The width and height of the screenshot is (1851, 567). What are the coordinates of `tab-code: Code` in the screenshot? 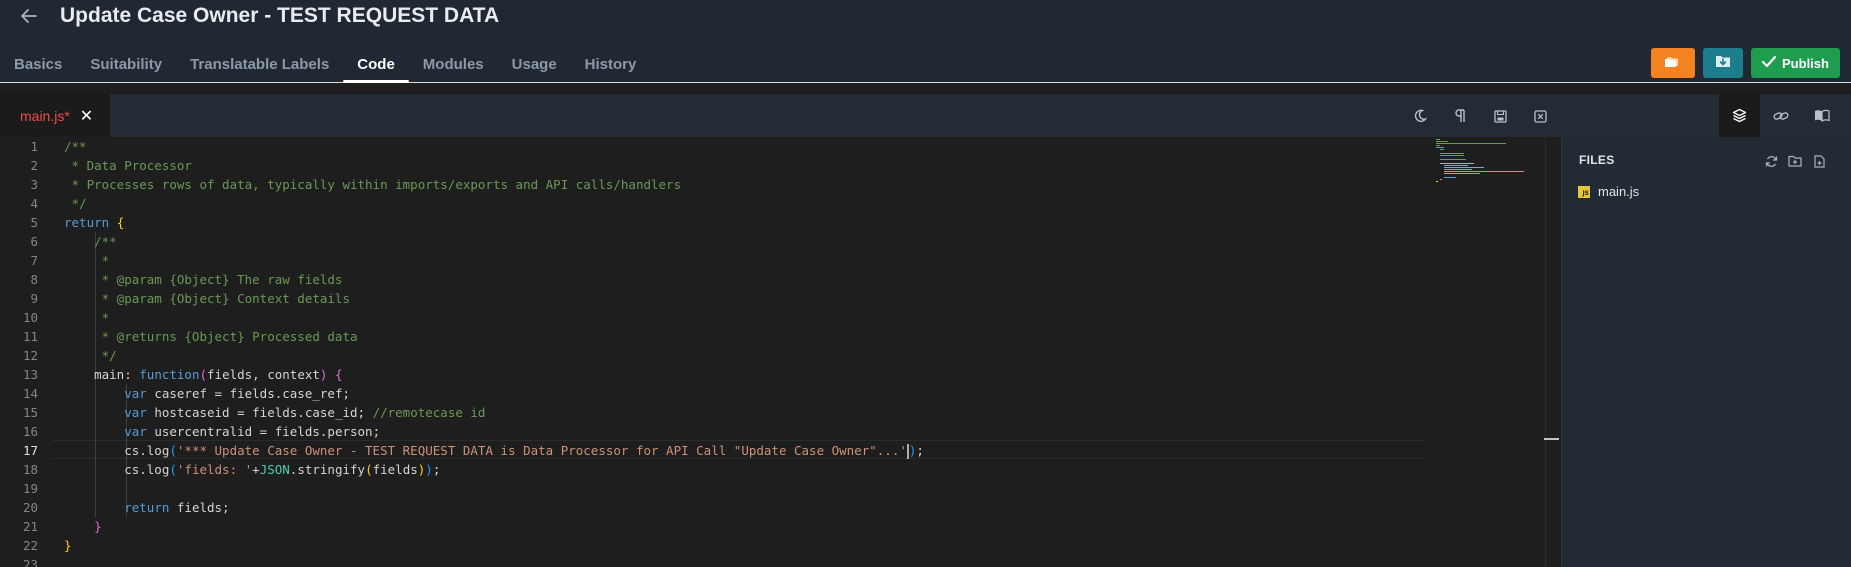 It's located at (376, 66).